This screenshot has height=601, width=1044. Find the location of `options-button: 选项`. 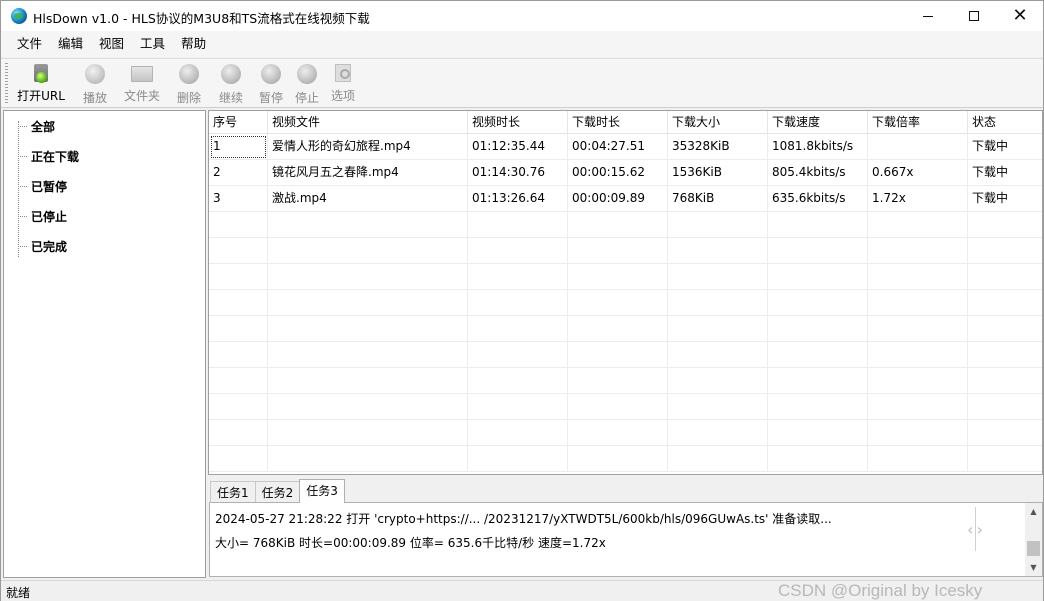

options-button: 选项 is located at coordinates (343, 84).